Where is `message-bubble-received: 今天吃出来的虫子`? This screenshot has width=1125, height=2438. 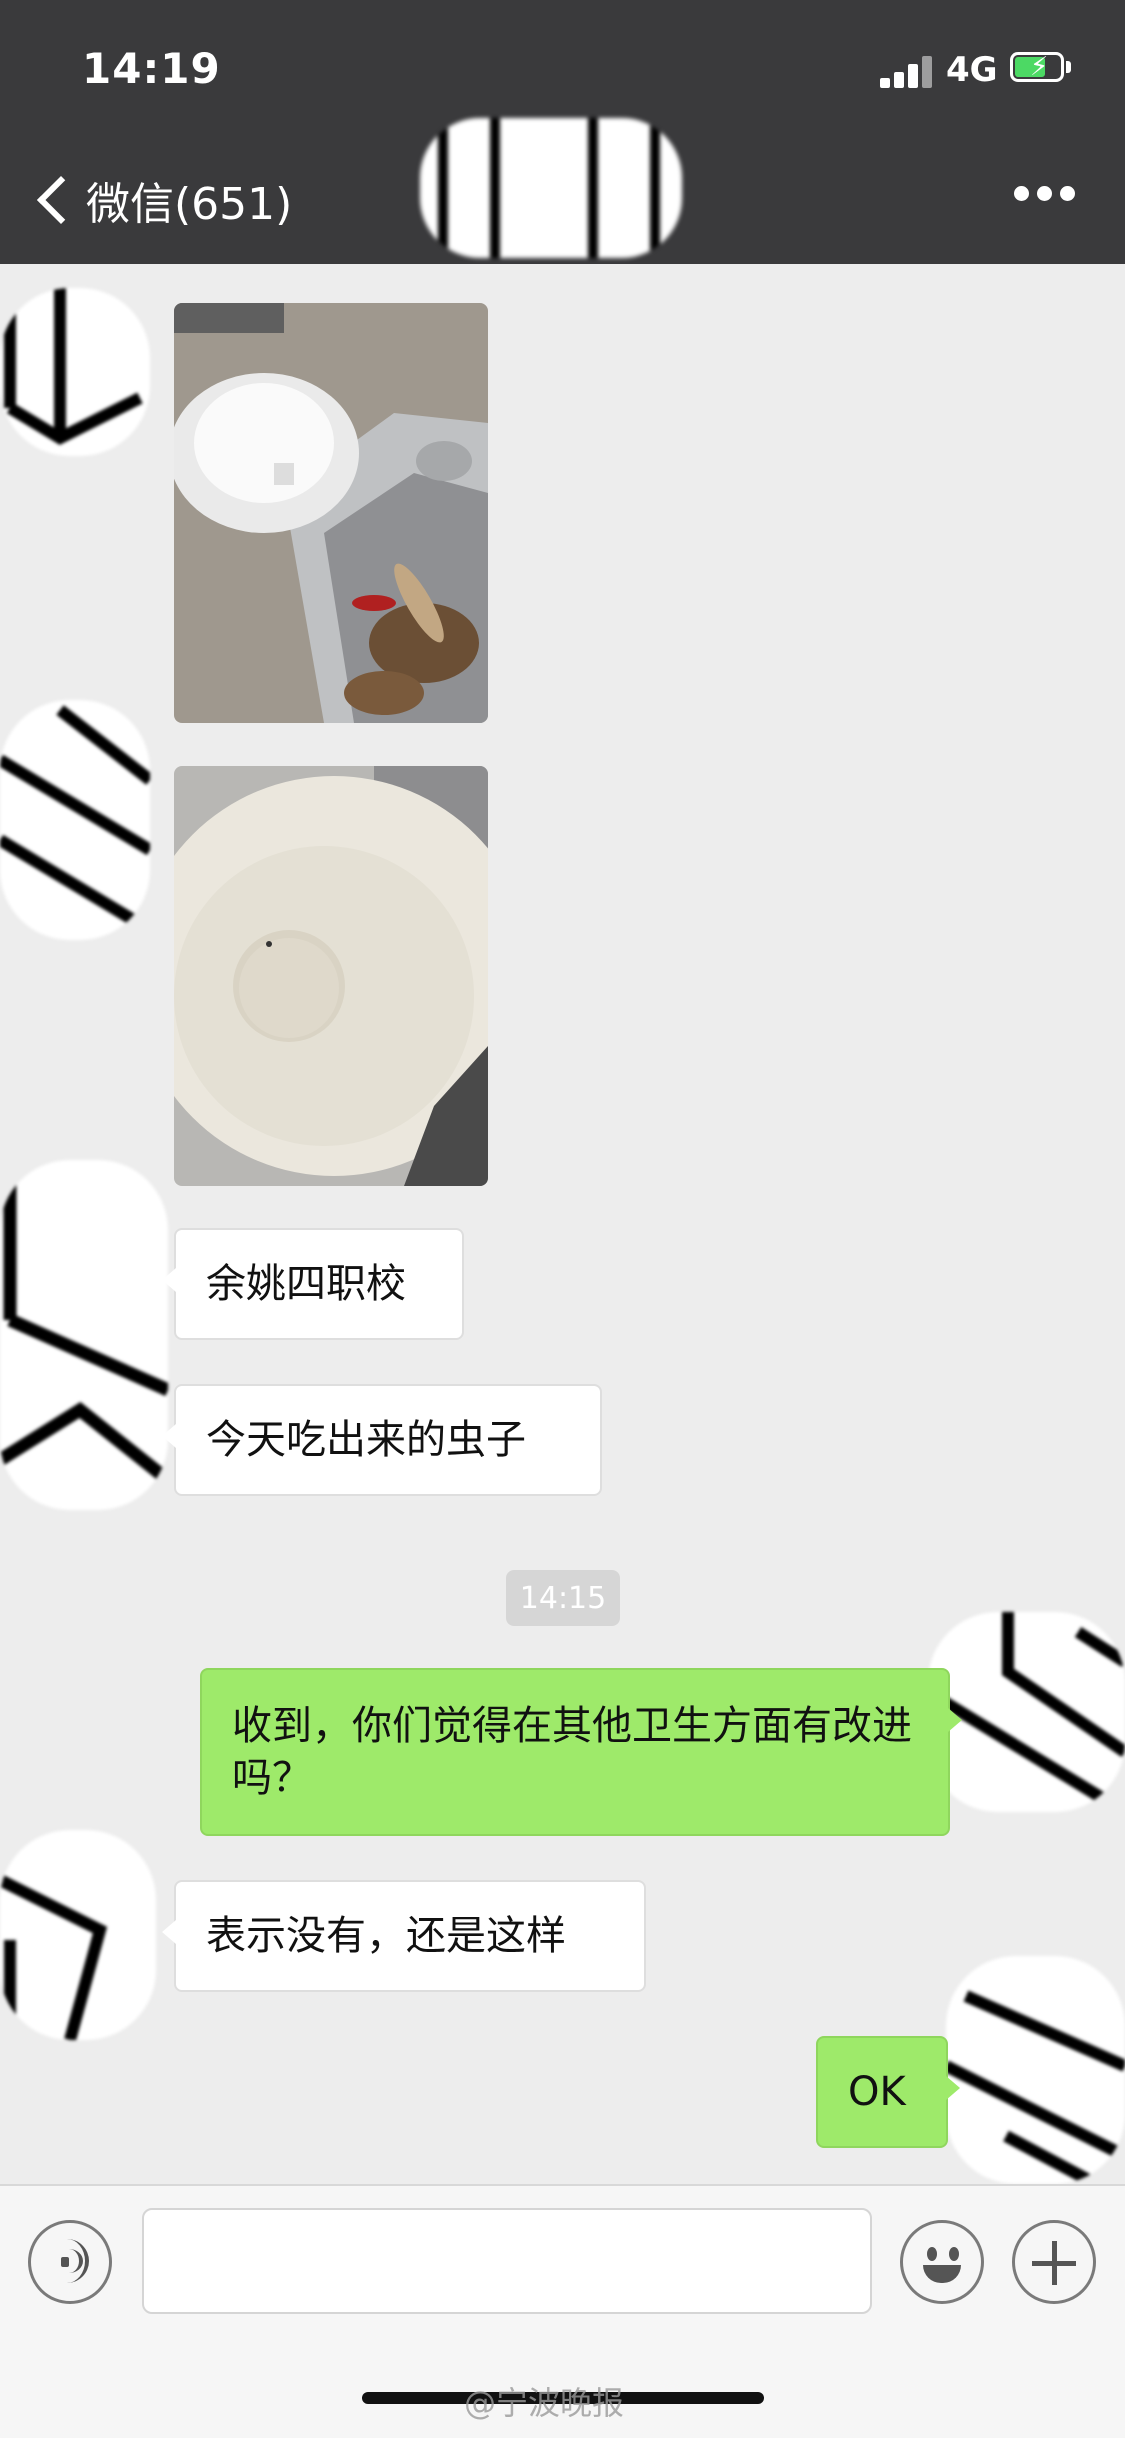 message-bubble-received: 今天吃出来的虫子 is located at coordinates (382, 1440).